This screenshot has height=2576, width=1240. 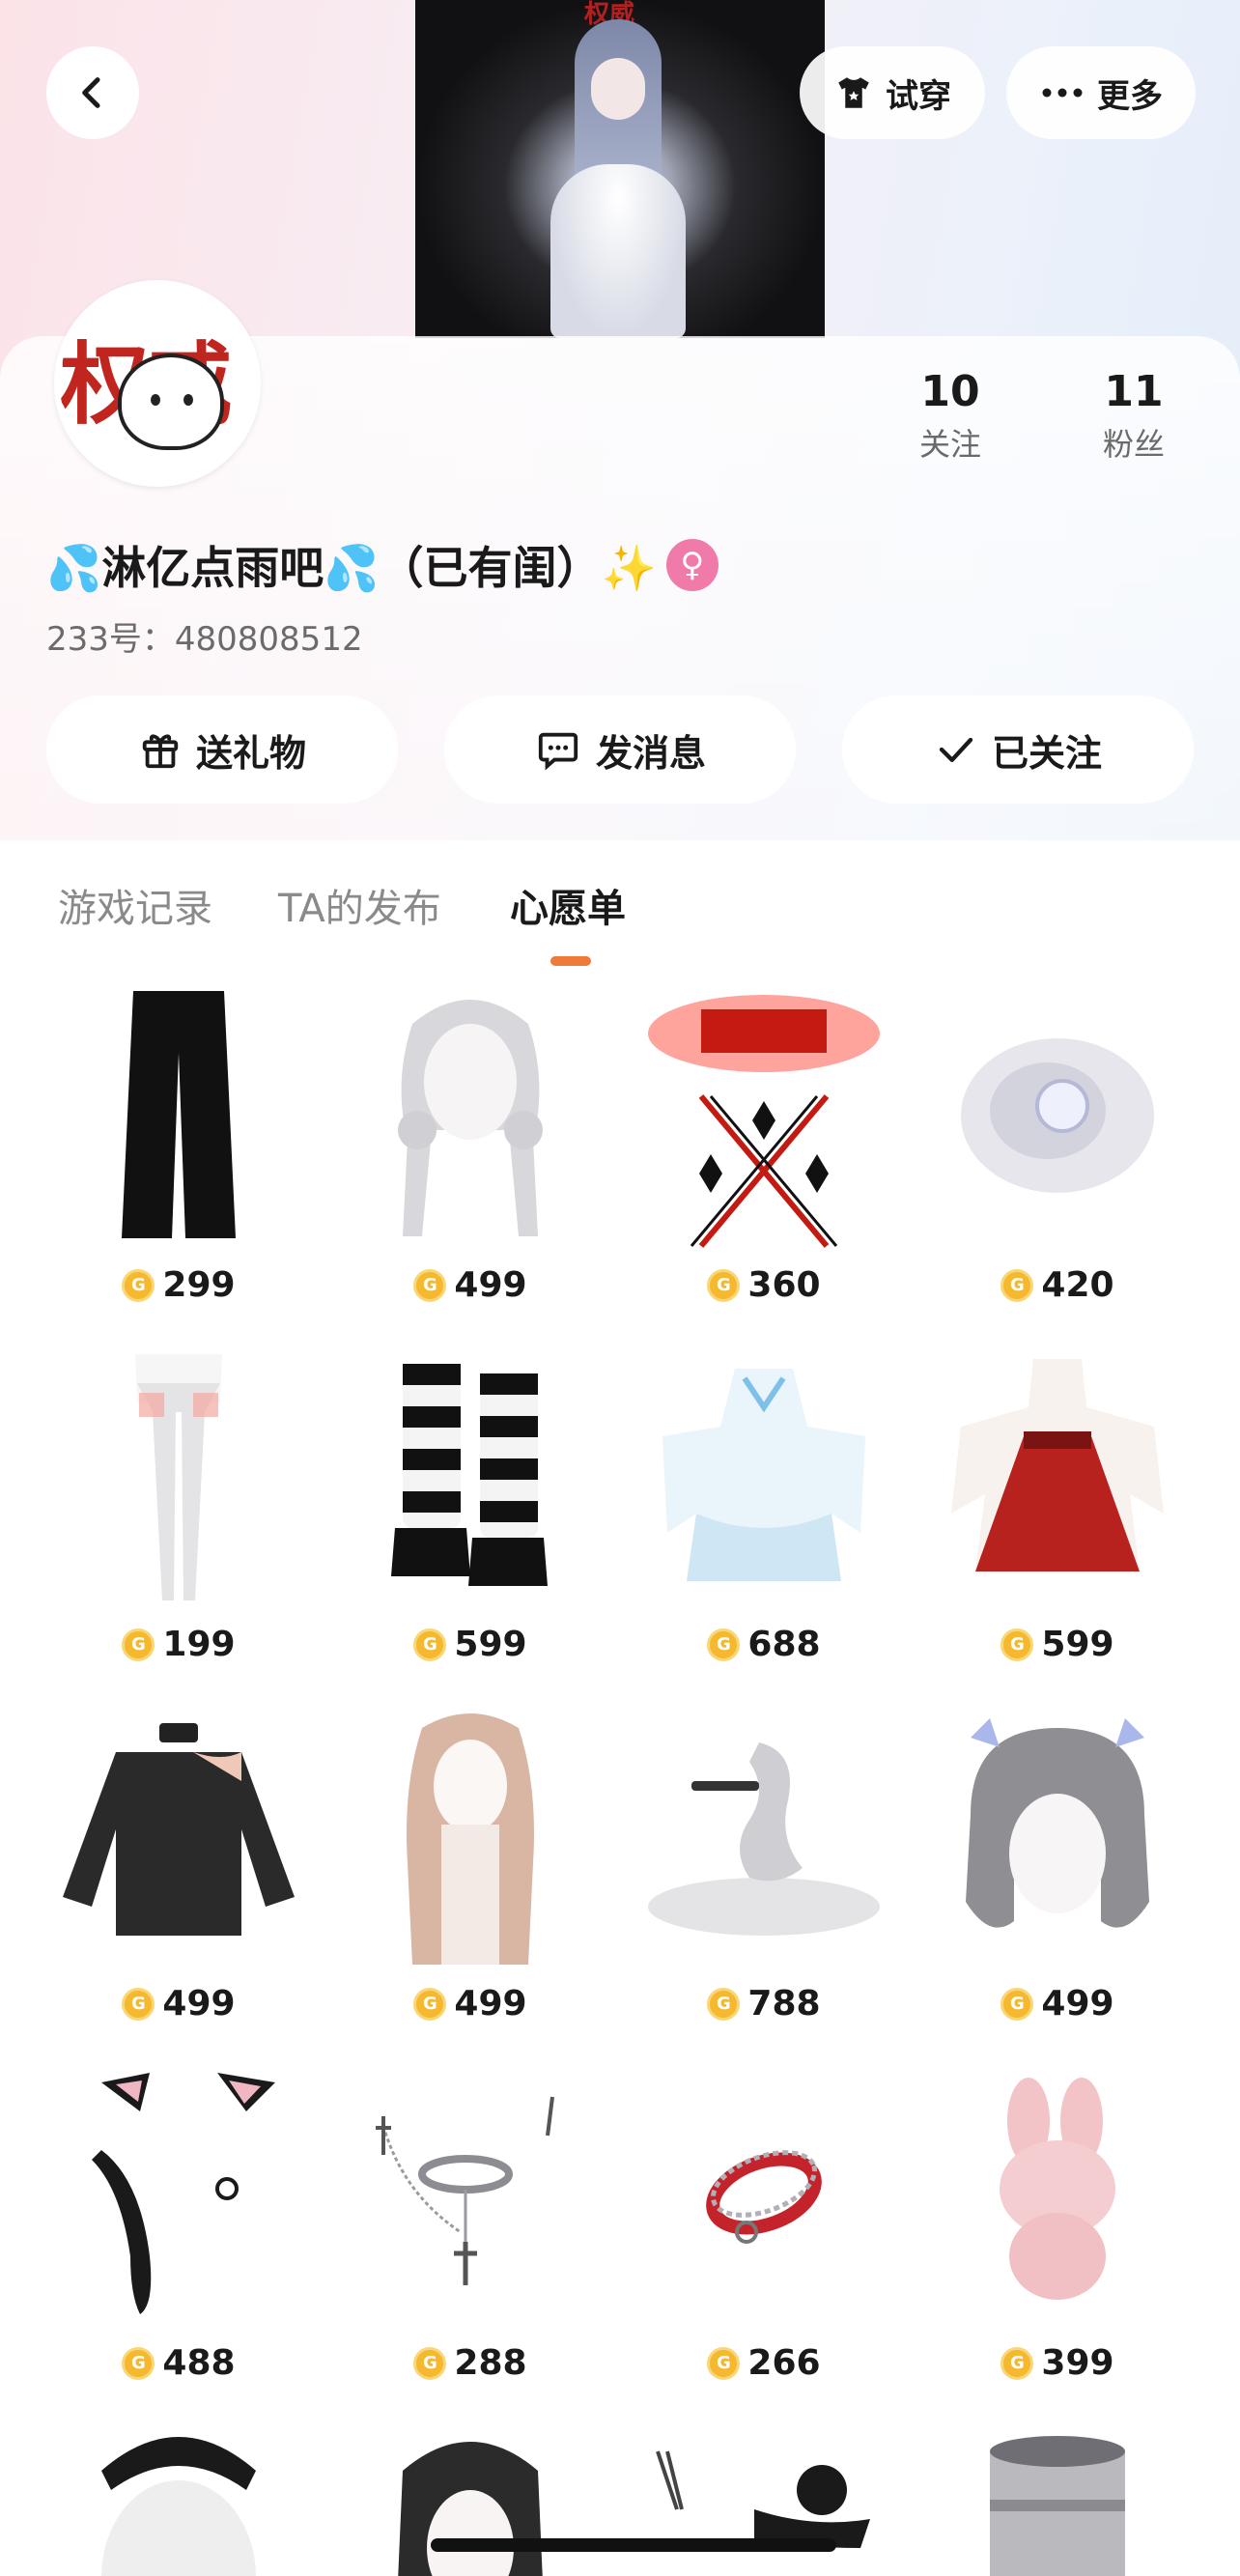 I want to click on maid-headband-image, so click(x=178, y=2494).